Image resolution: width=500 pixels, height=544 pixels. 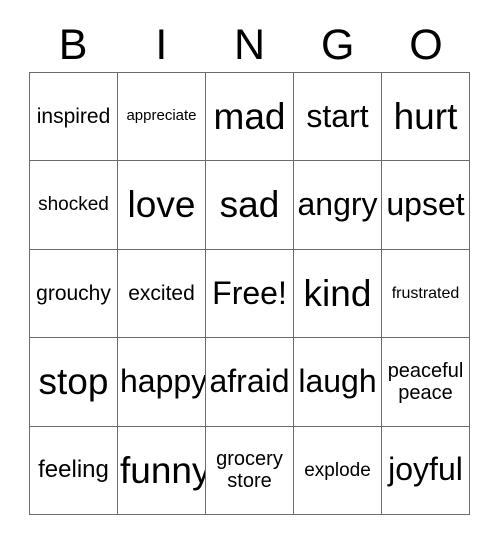 I want to click on bingo-cell-label: grouchy, so click(x=73, y=293).